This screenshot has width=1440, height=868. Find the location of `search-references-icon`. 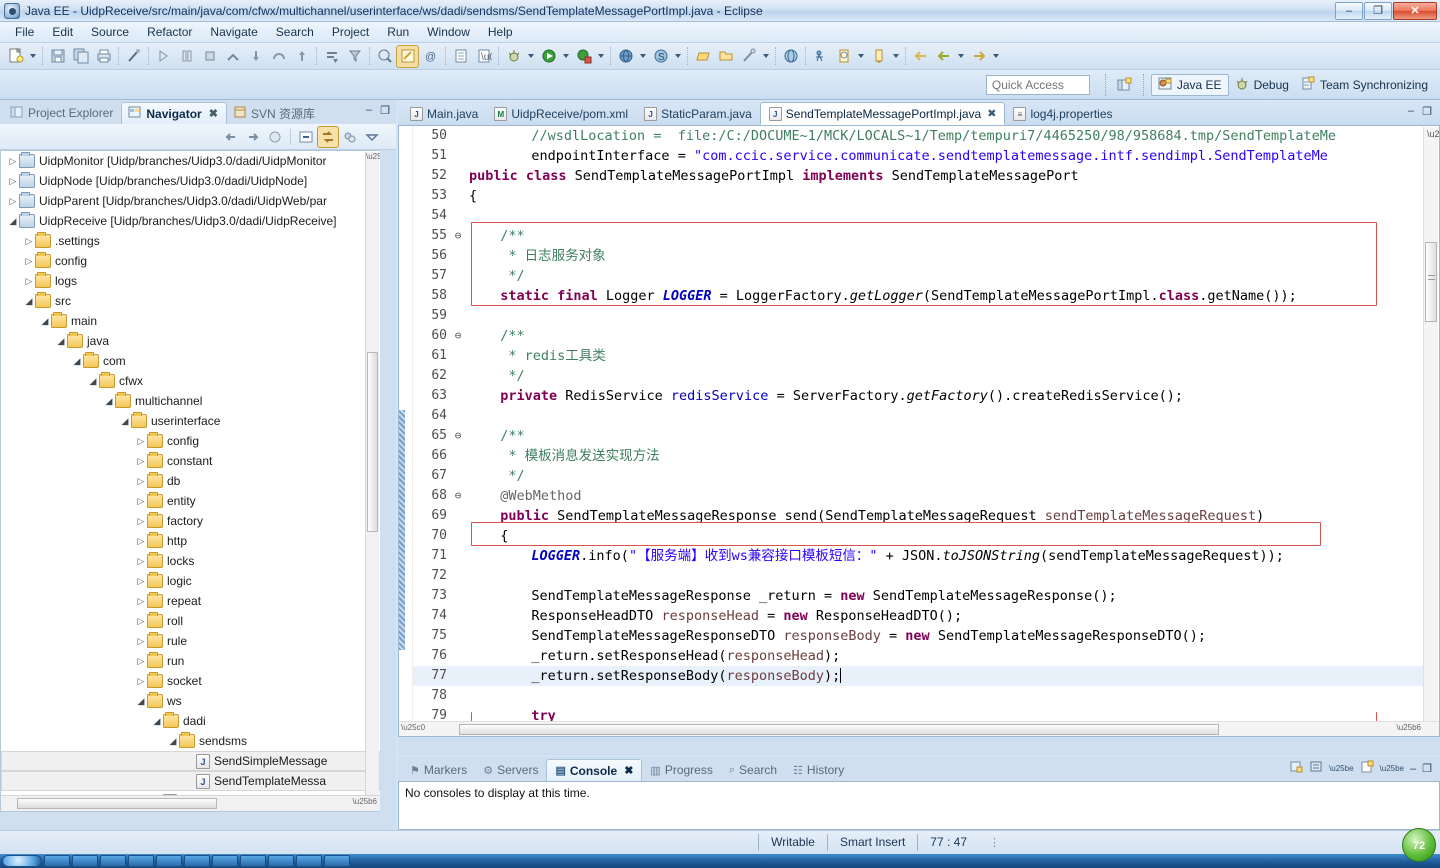

search-references-icon is located at coordinates (748, 56).